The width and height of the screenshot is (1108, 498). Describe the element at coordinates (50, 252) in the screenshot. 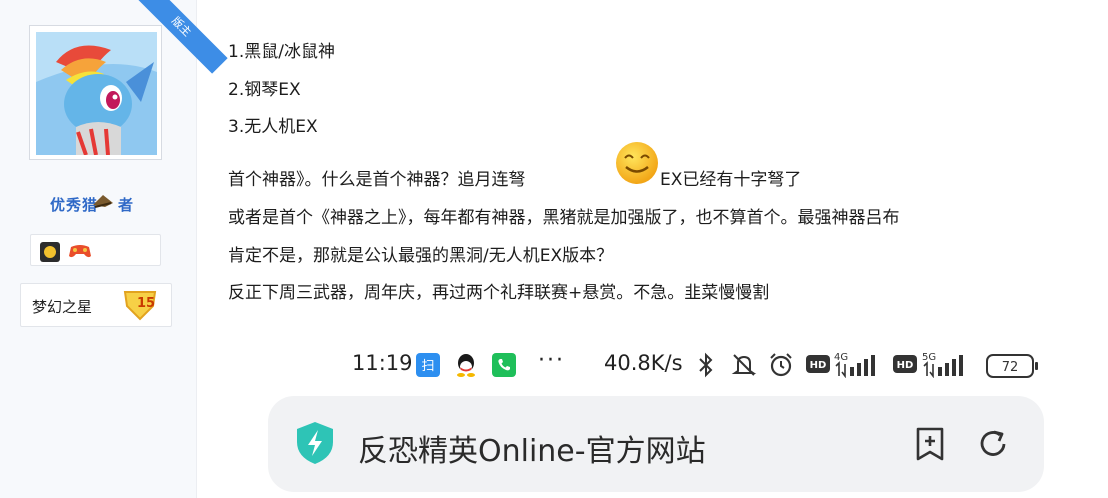

I see `medal-icon` at that location.